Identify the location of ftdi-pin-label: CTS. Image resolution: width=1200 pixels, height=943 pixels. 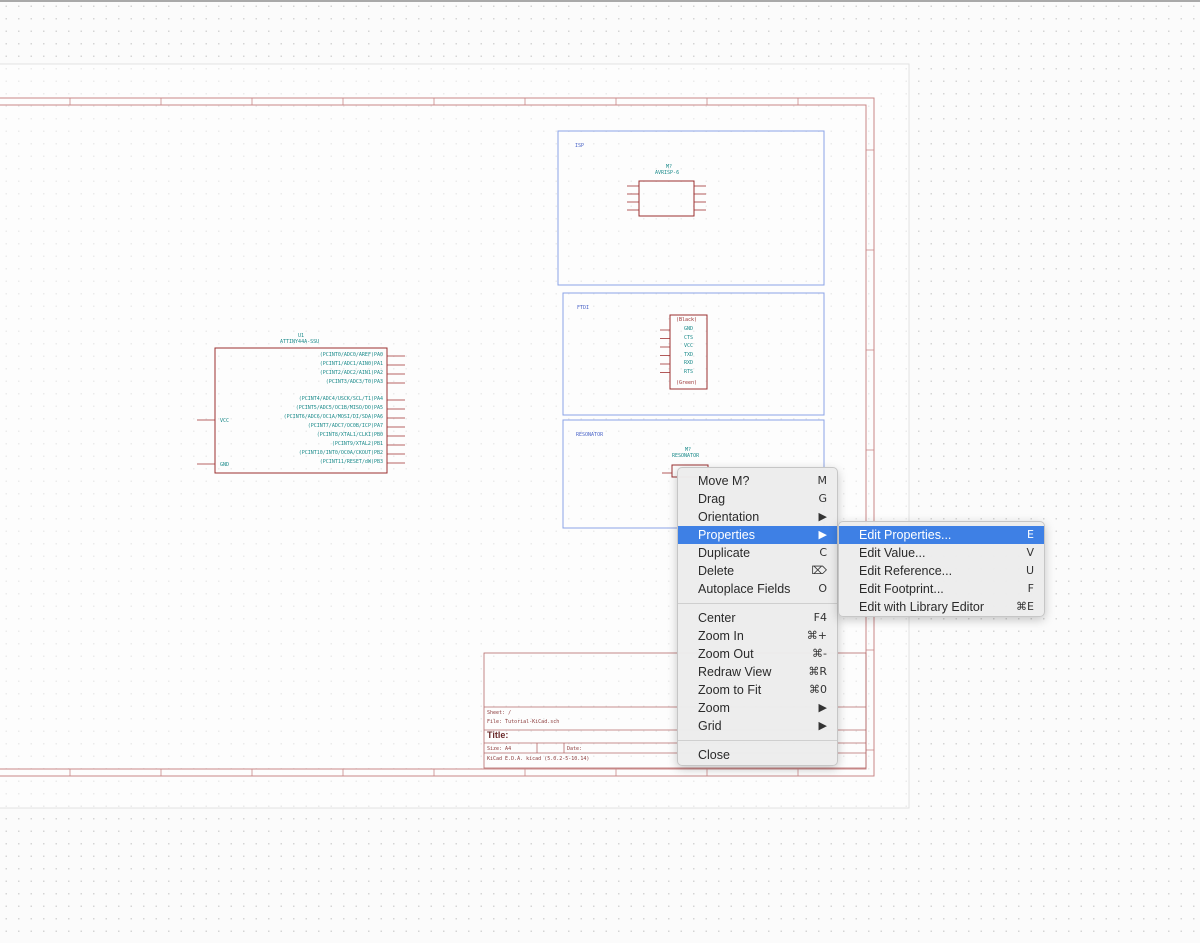
(689, 337).